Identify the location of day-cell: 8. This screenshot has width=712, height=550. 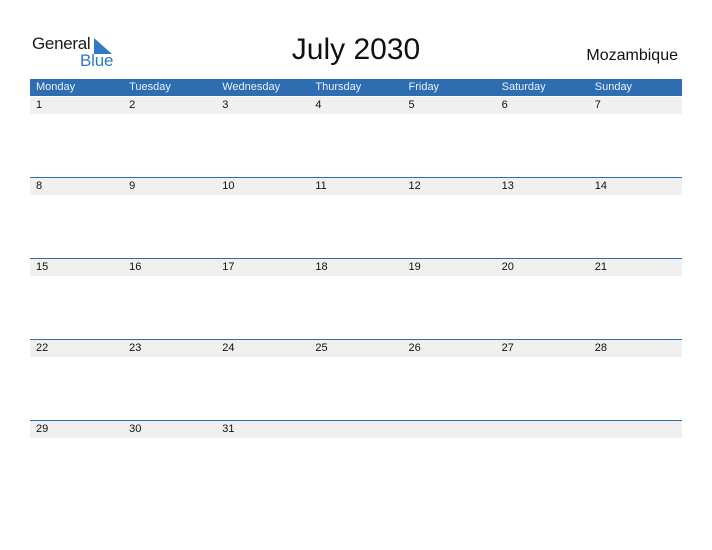
(39, 186).